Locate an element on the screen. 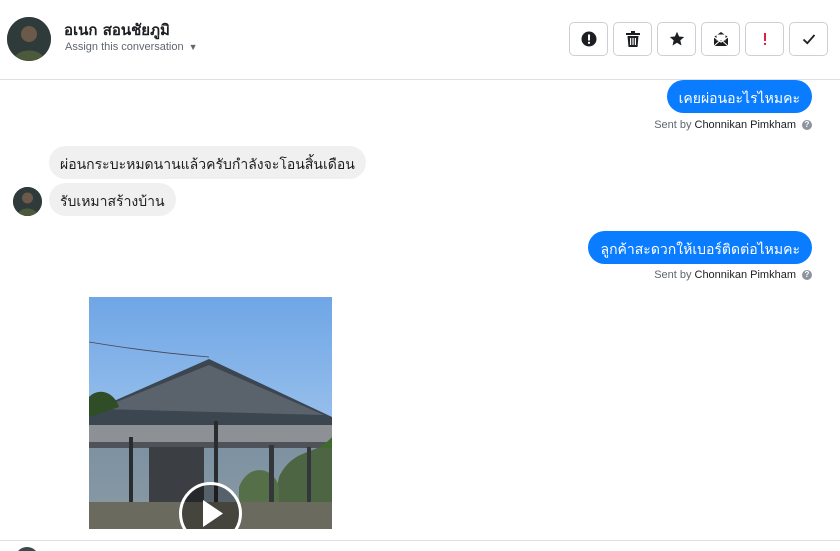 The height and width of the screenshot is (551, 840). done-button is located at coordinates (808, 39).